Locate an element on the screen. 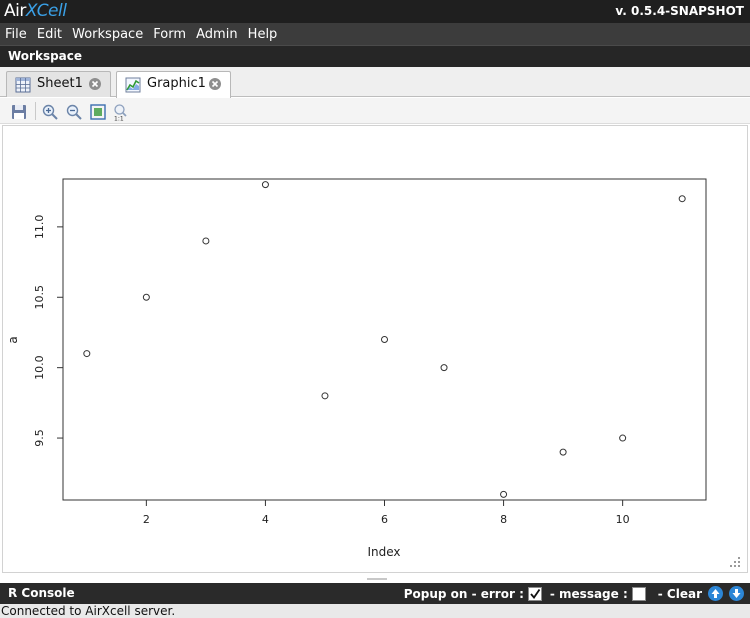 The image size is (750, 618). console-controls: Popup on - error : - message : - Clear is located at coordinates (574, 593).